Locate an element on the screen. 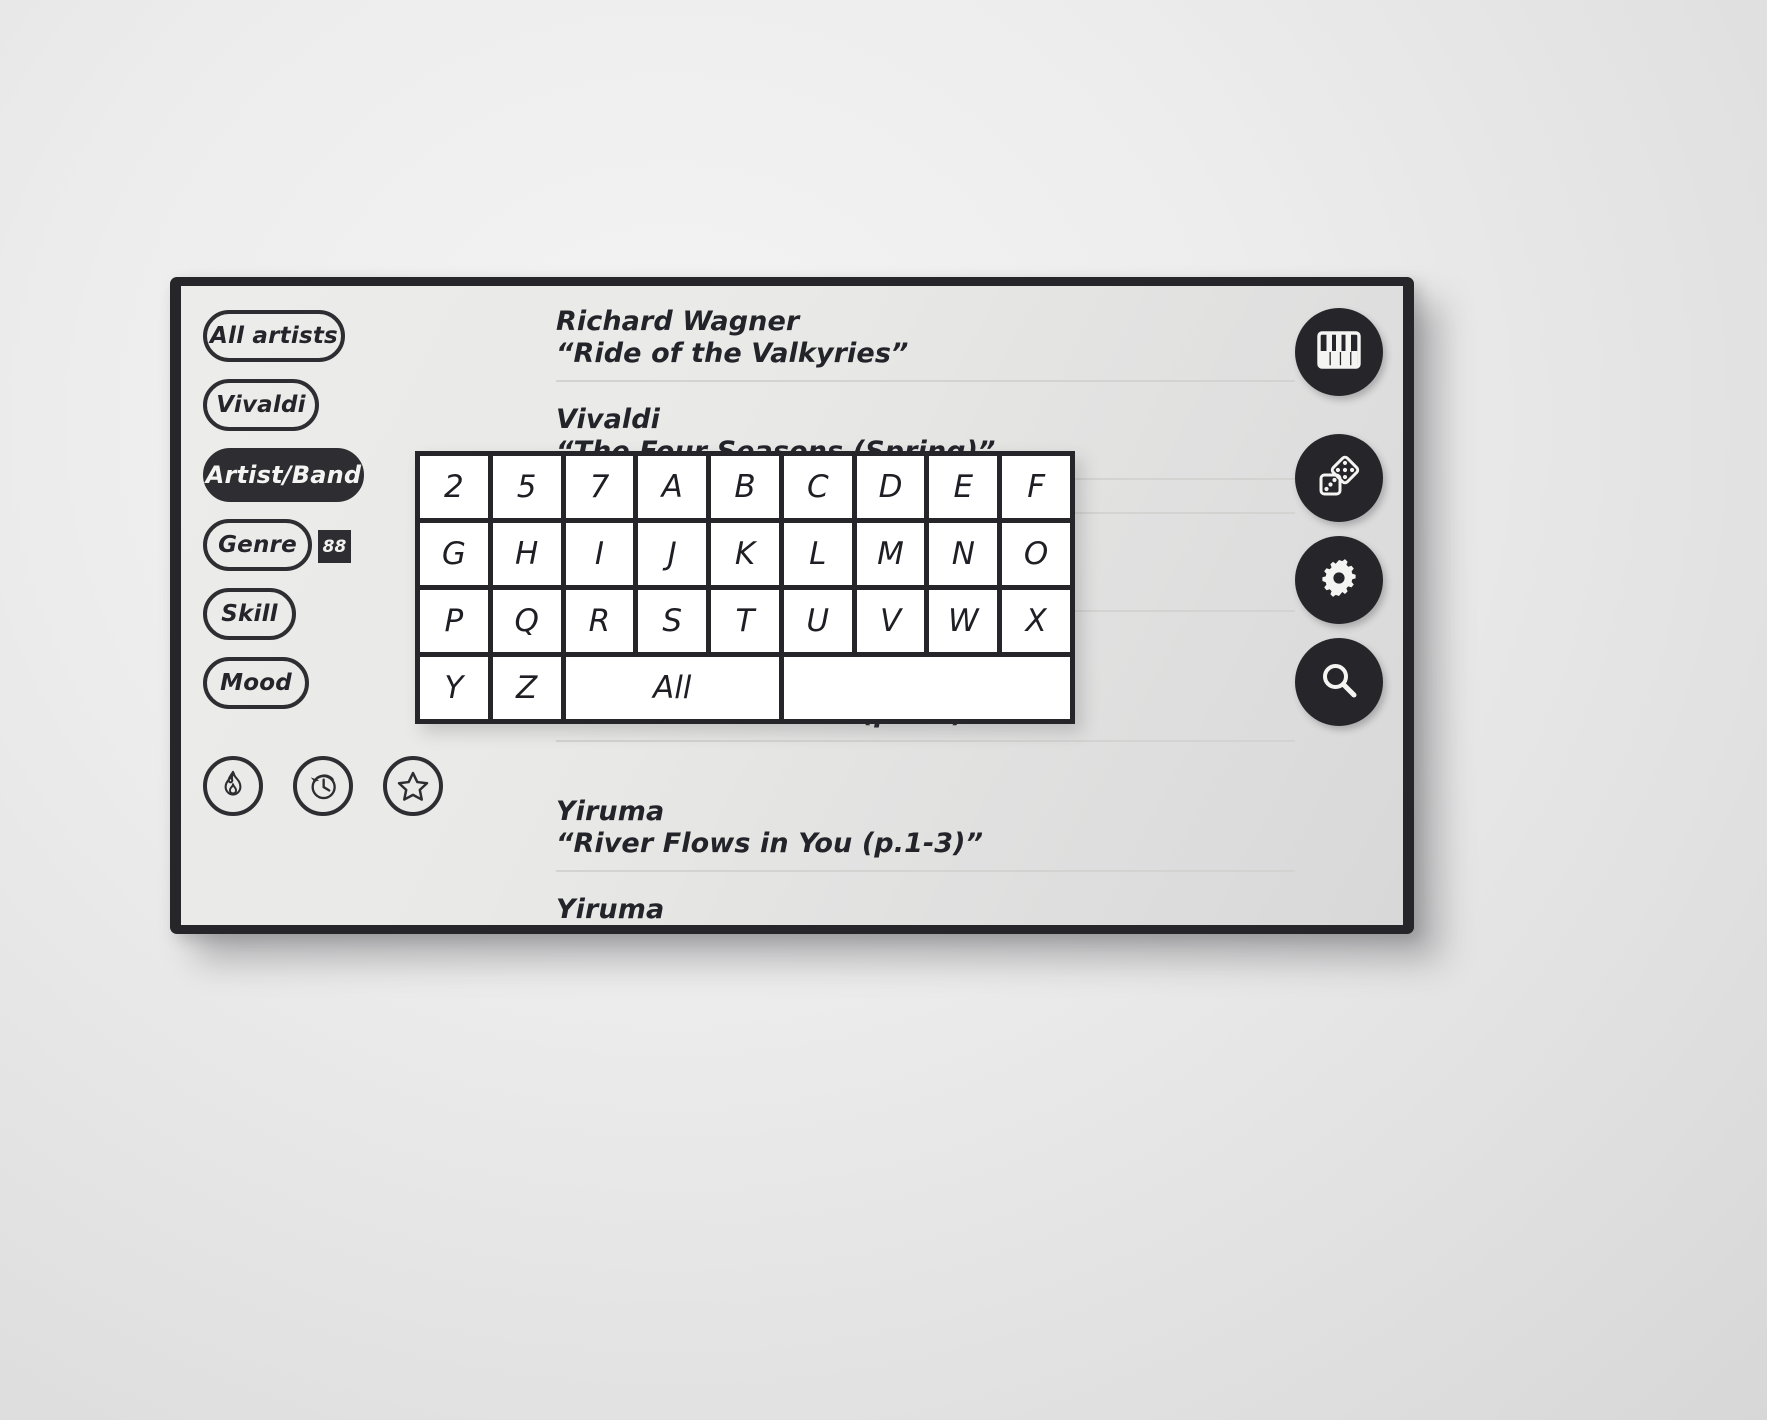  sidebar-filter-skill: Skill is located at coordinates (249, 614).